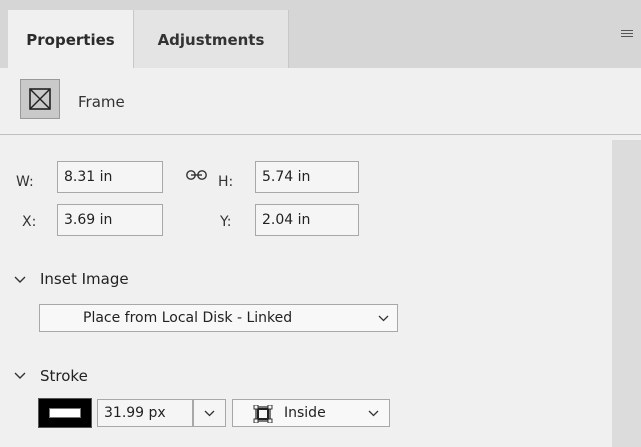 The image size is (641, 447). I want to click on stroke-color-swatch-inner, so click(65, 413).